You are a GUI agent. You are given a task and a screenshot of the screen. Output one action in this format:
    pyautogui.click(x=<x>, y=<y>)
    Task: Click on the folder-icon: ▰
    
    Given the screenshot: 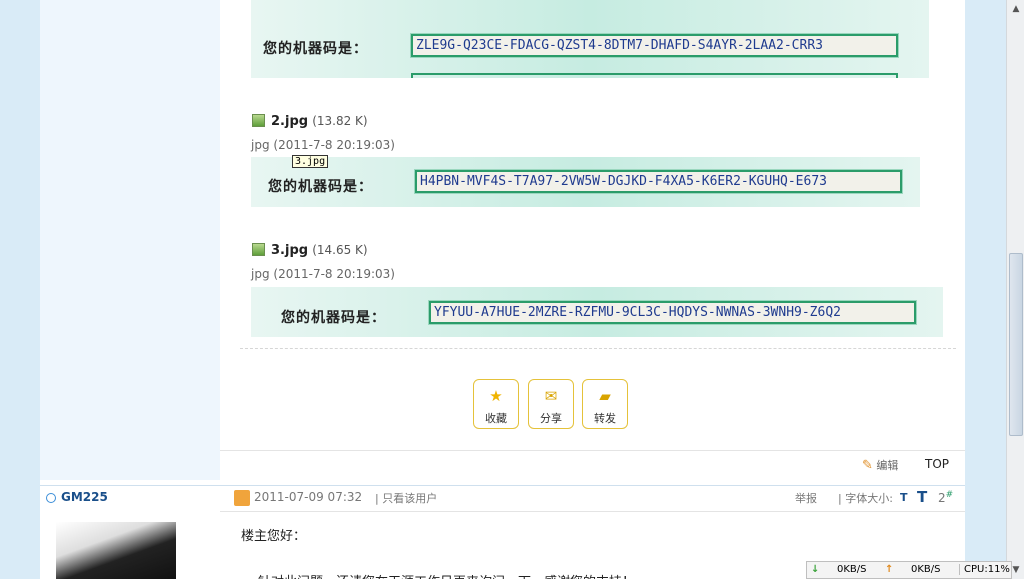 What is the action you would take?
    pyautogui.click(x=605, y=396)
    